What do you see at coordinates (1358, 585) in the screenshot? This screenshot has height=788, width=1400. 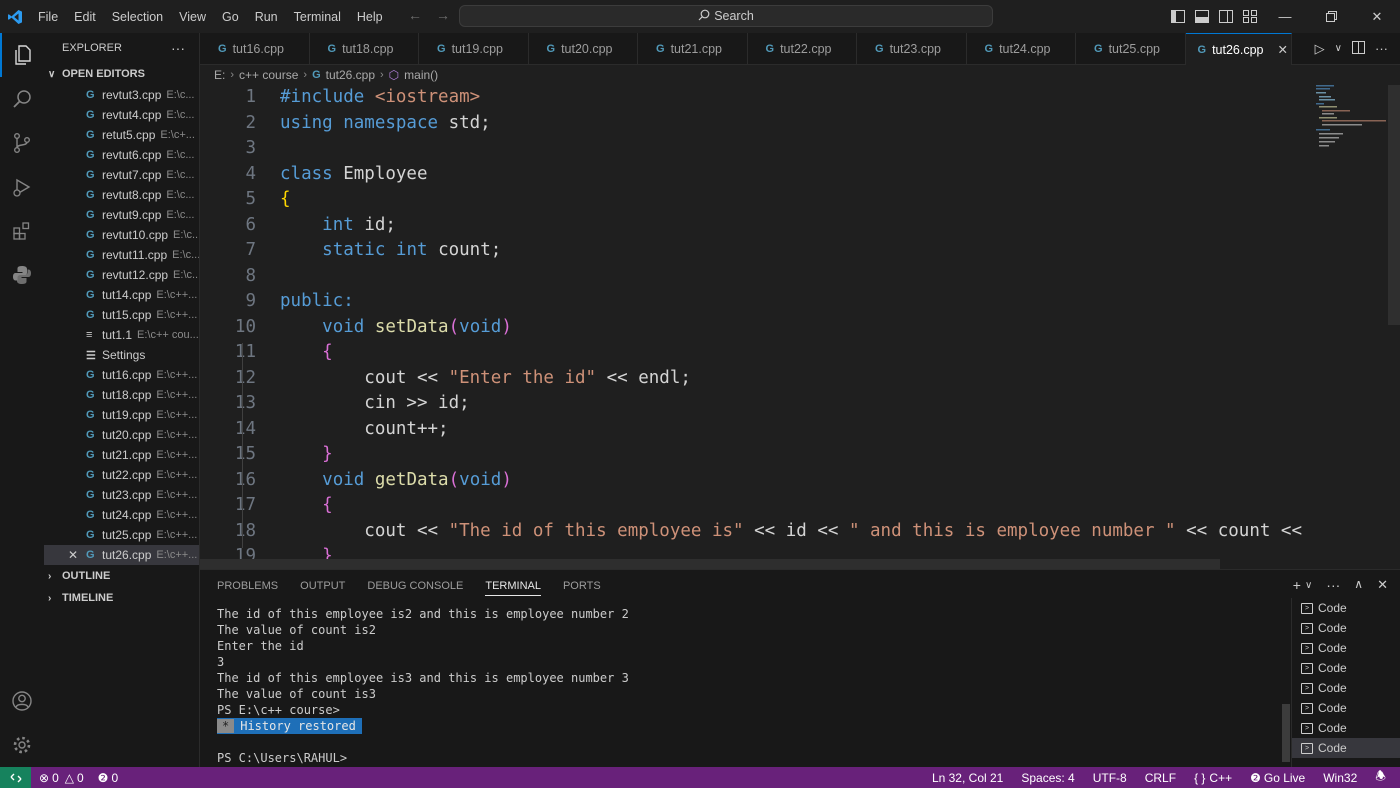 I see `maximize-panel-icon: ∧` at bounding box center [1358, 585].